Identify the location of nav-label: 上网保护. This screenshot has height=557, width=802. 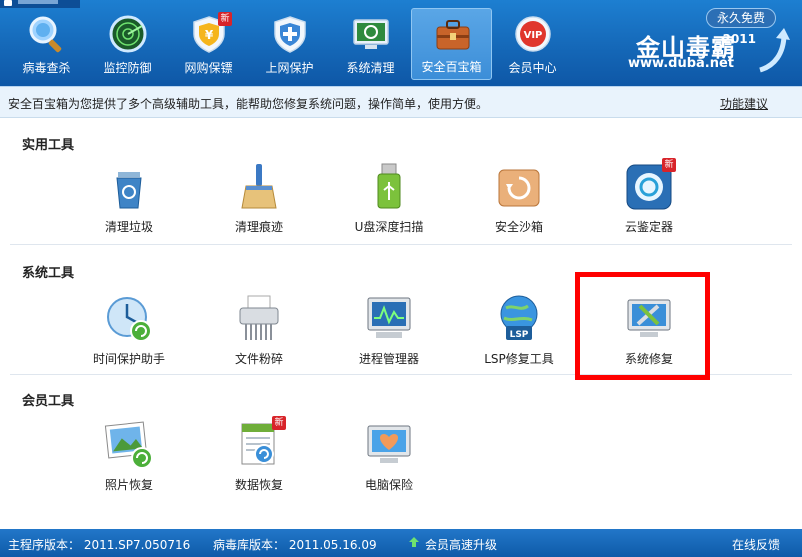
(289, 68).